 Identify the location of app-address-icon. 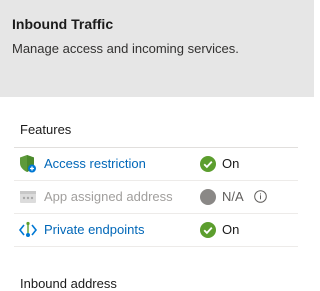
(28, 197).